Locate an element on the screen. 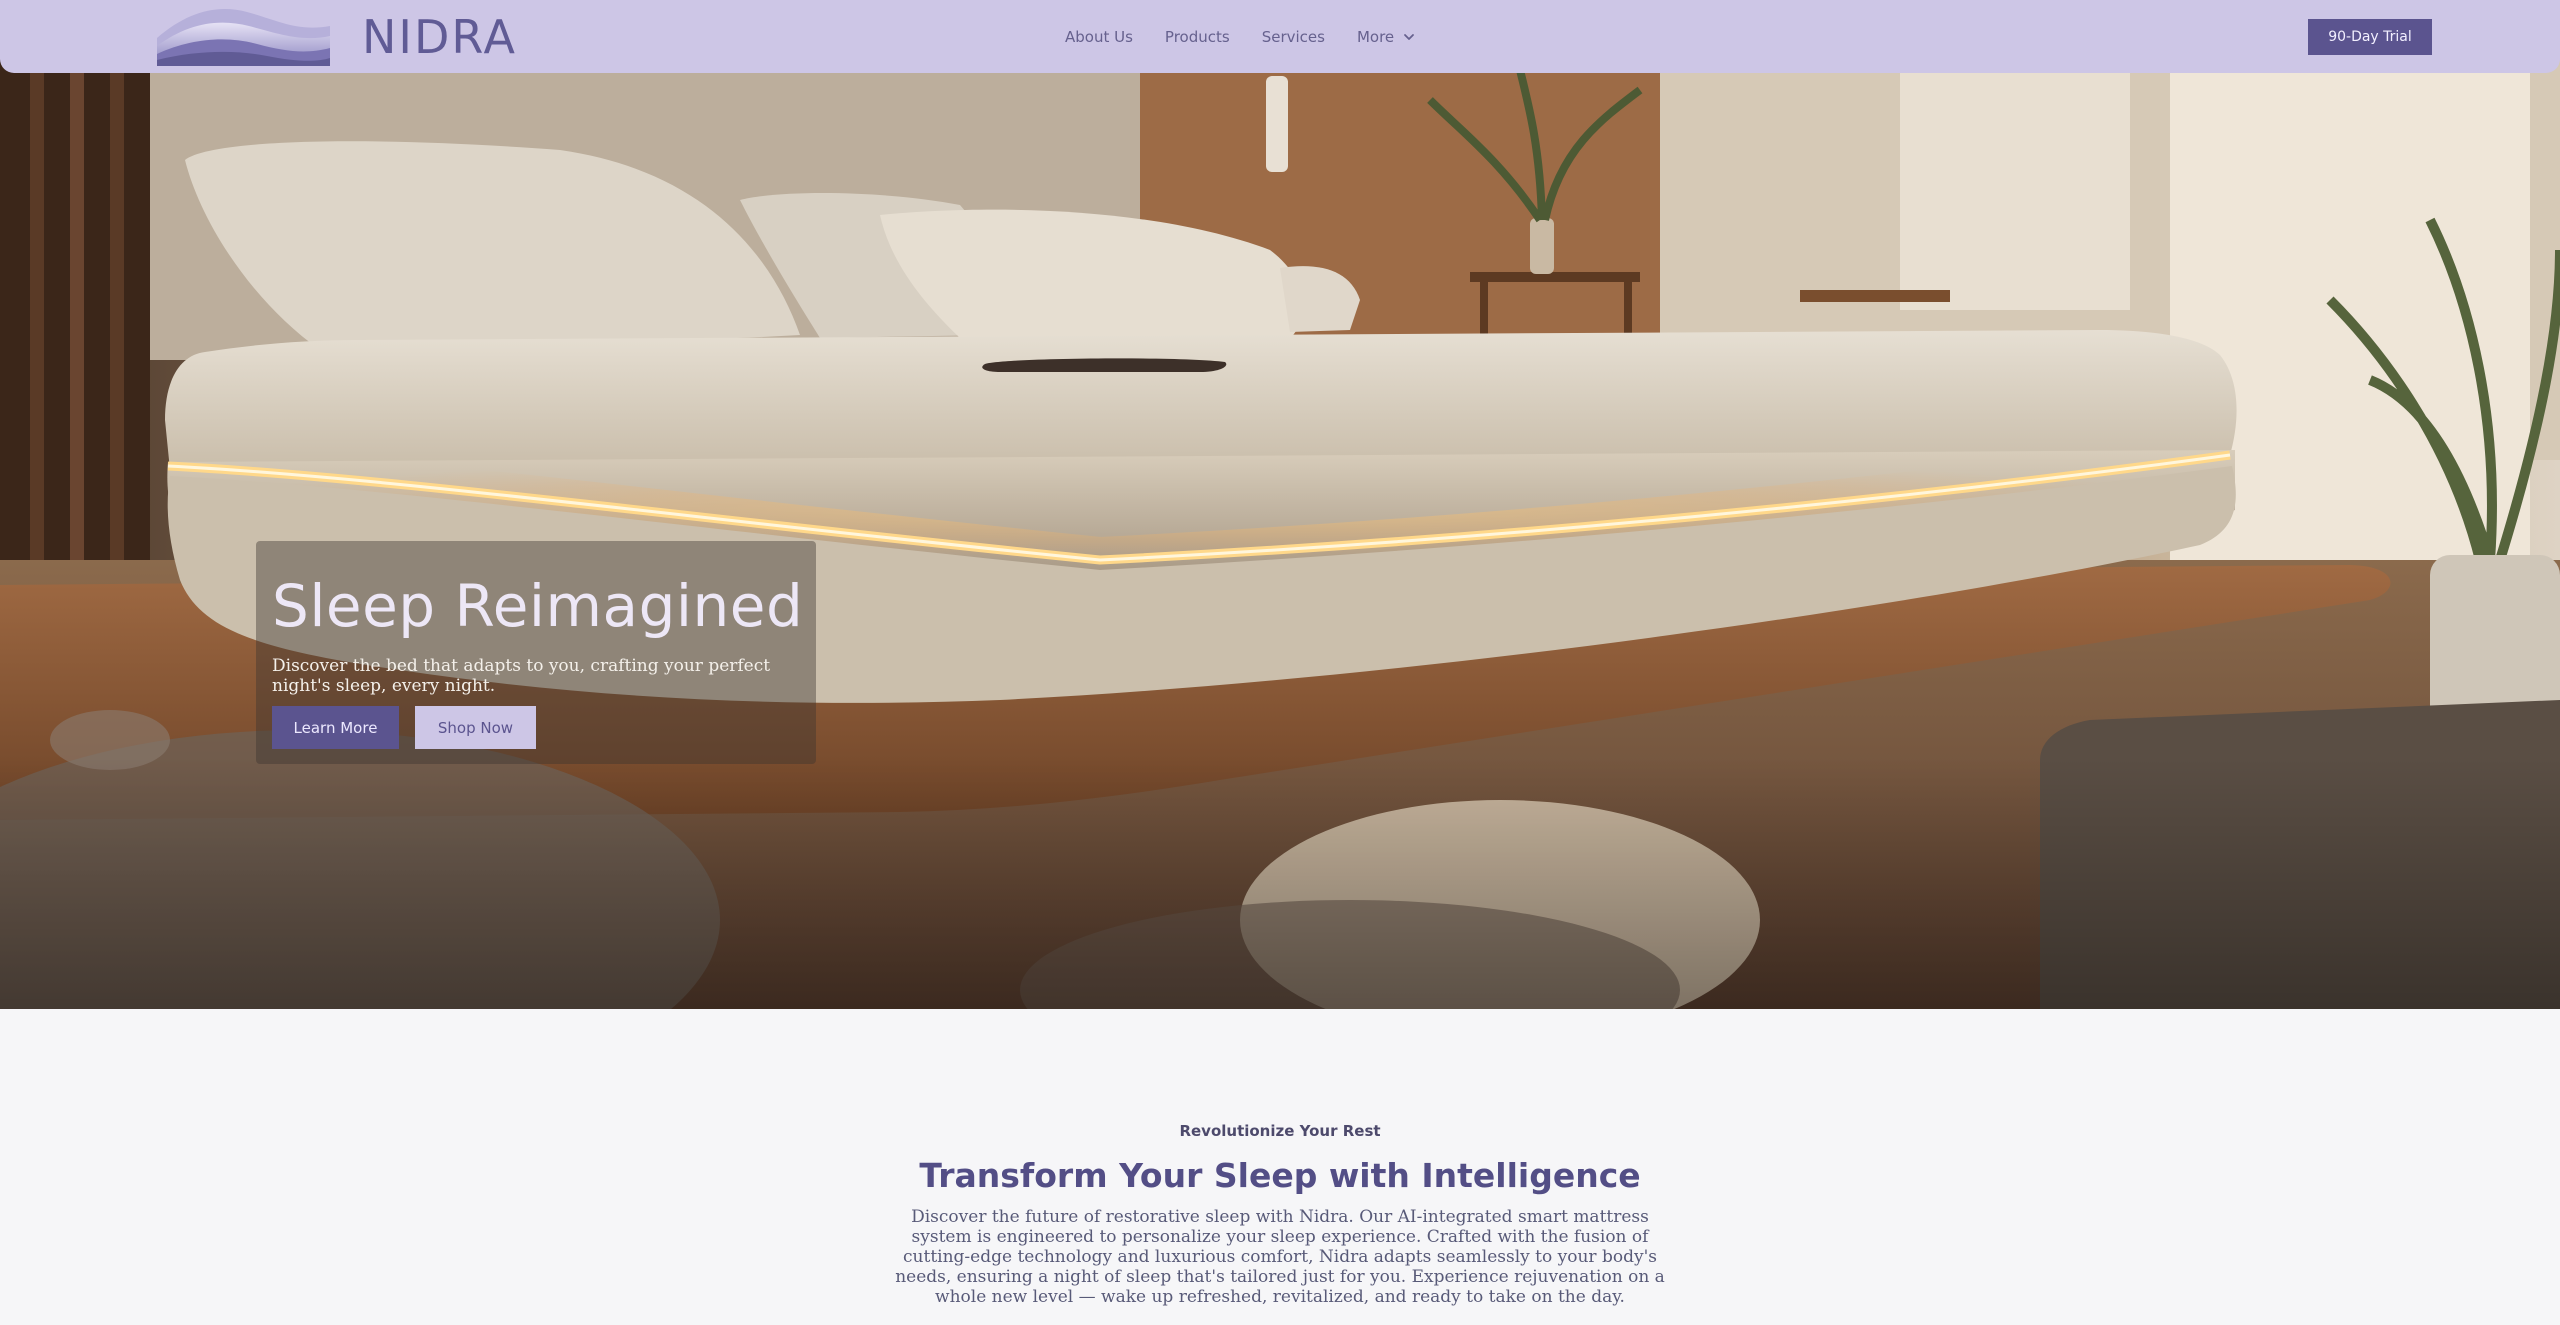 This screenshot has width=2560, height=1325. brand-logo: NIDRA is located at coordinates (337, 36).